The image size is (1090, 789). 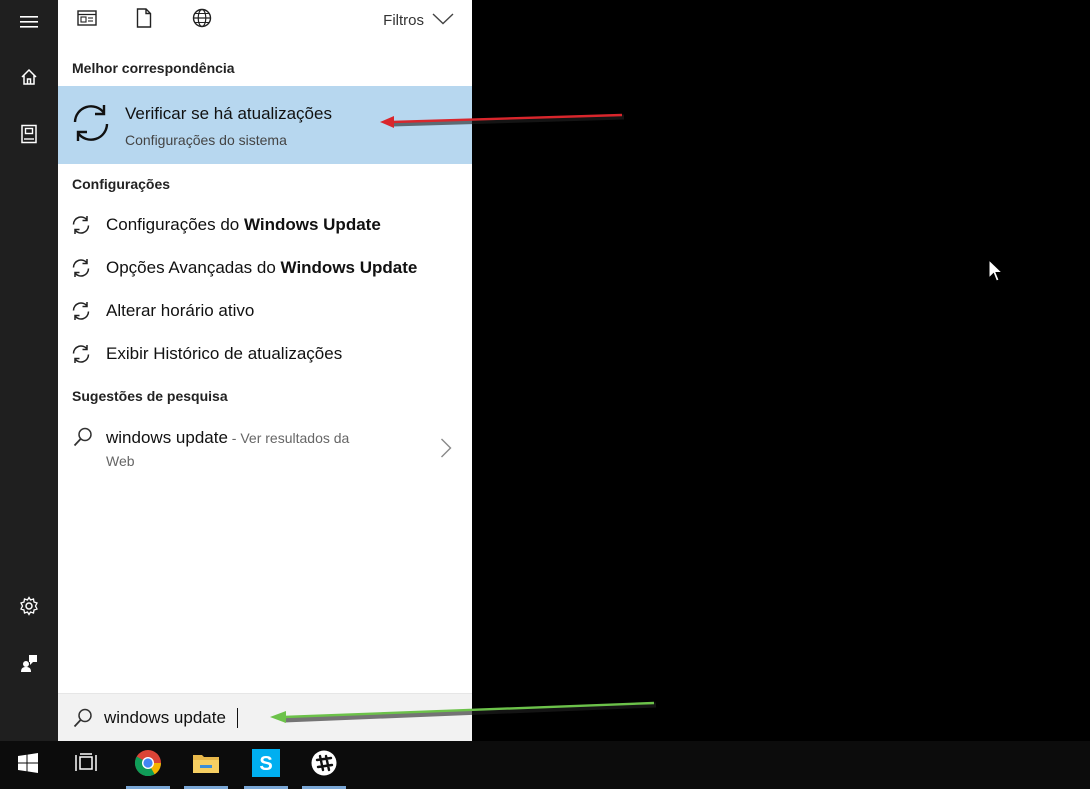 What do you see at coordinates (121, 184) in the screenshot?
I see `settings-heading: Configurações` at bounding box center [121, 184].